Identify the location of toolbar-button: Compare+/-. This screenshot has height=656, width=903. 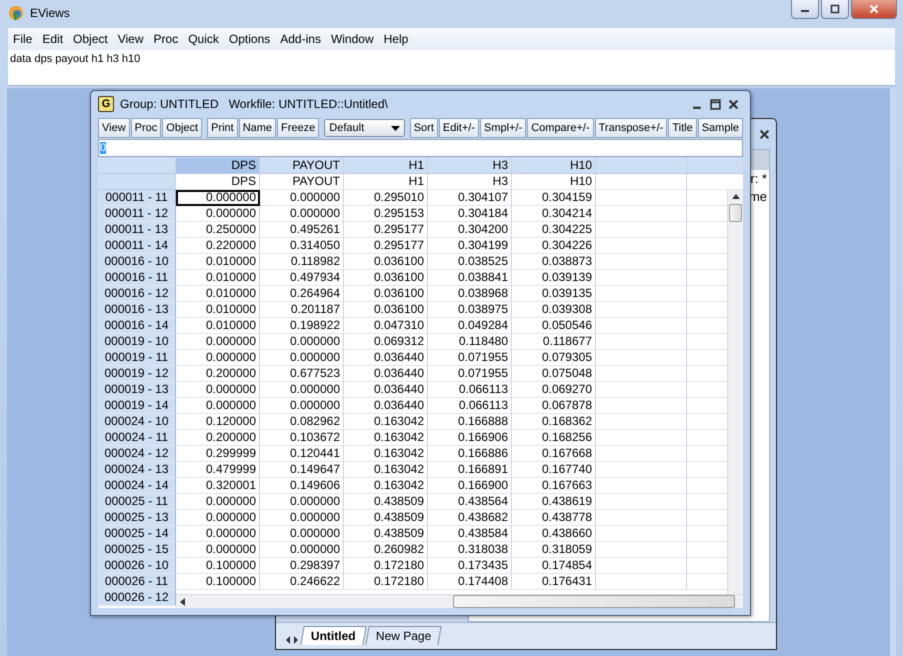
(560, 128).